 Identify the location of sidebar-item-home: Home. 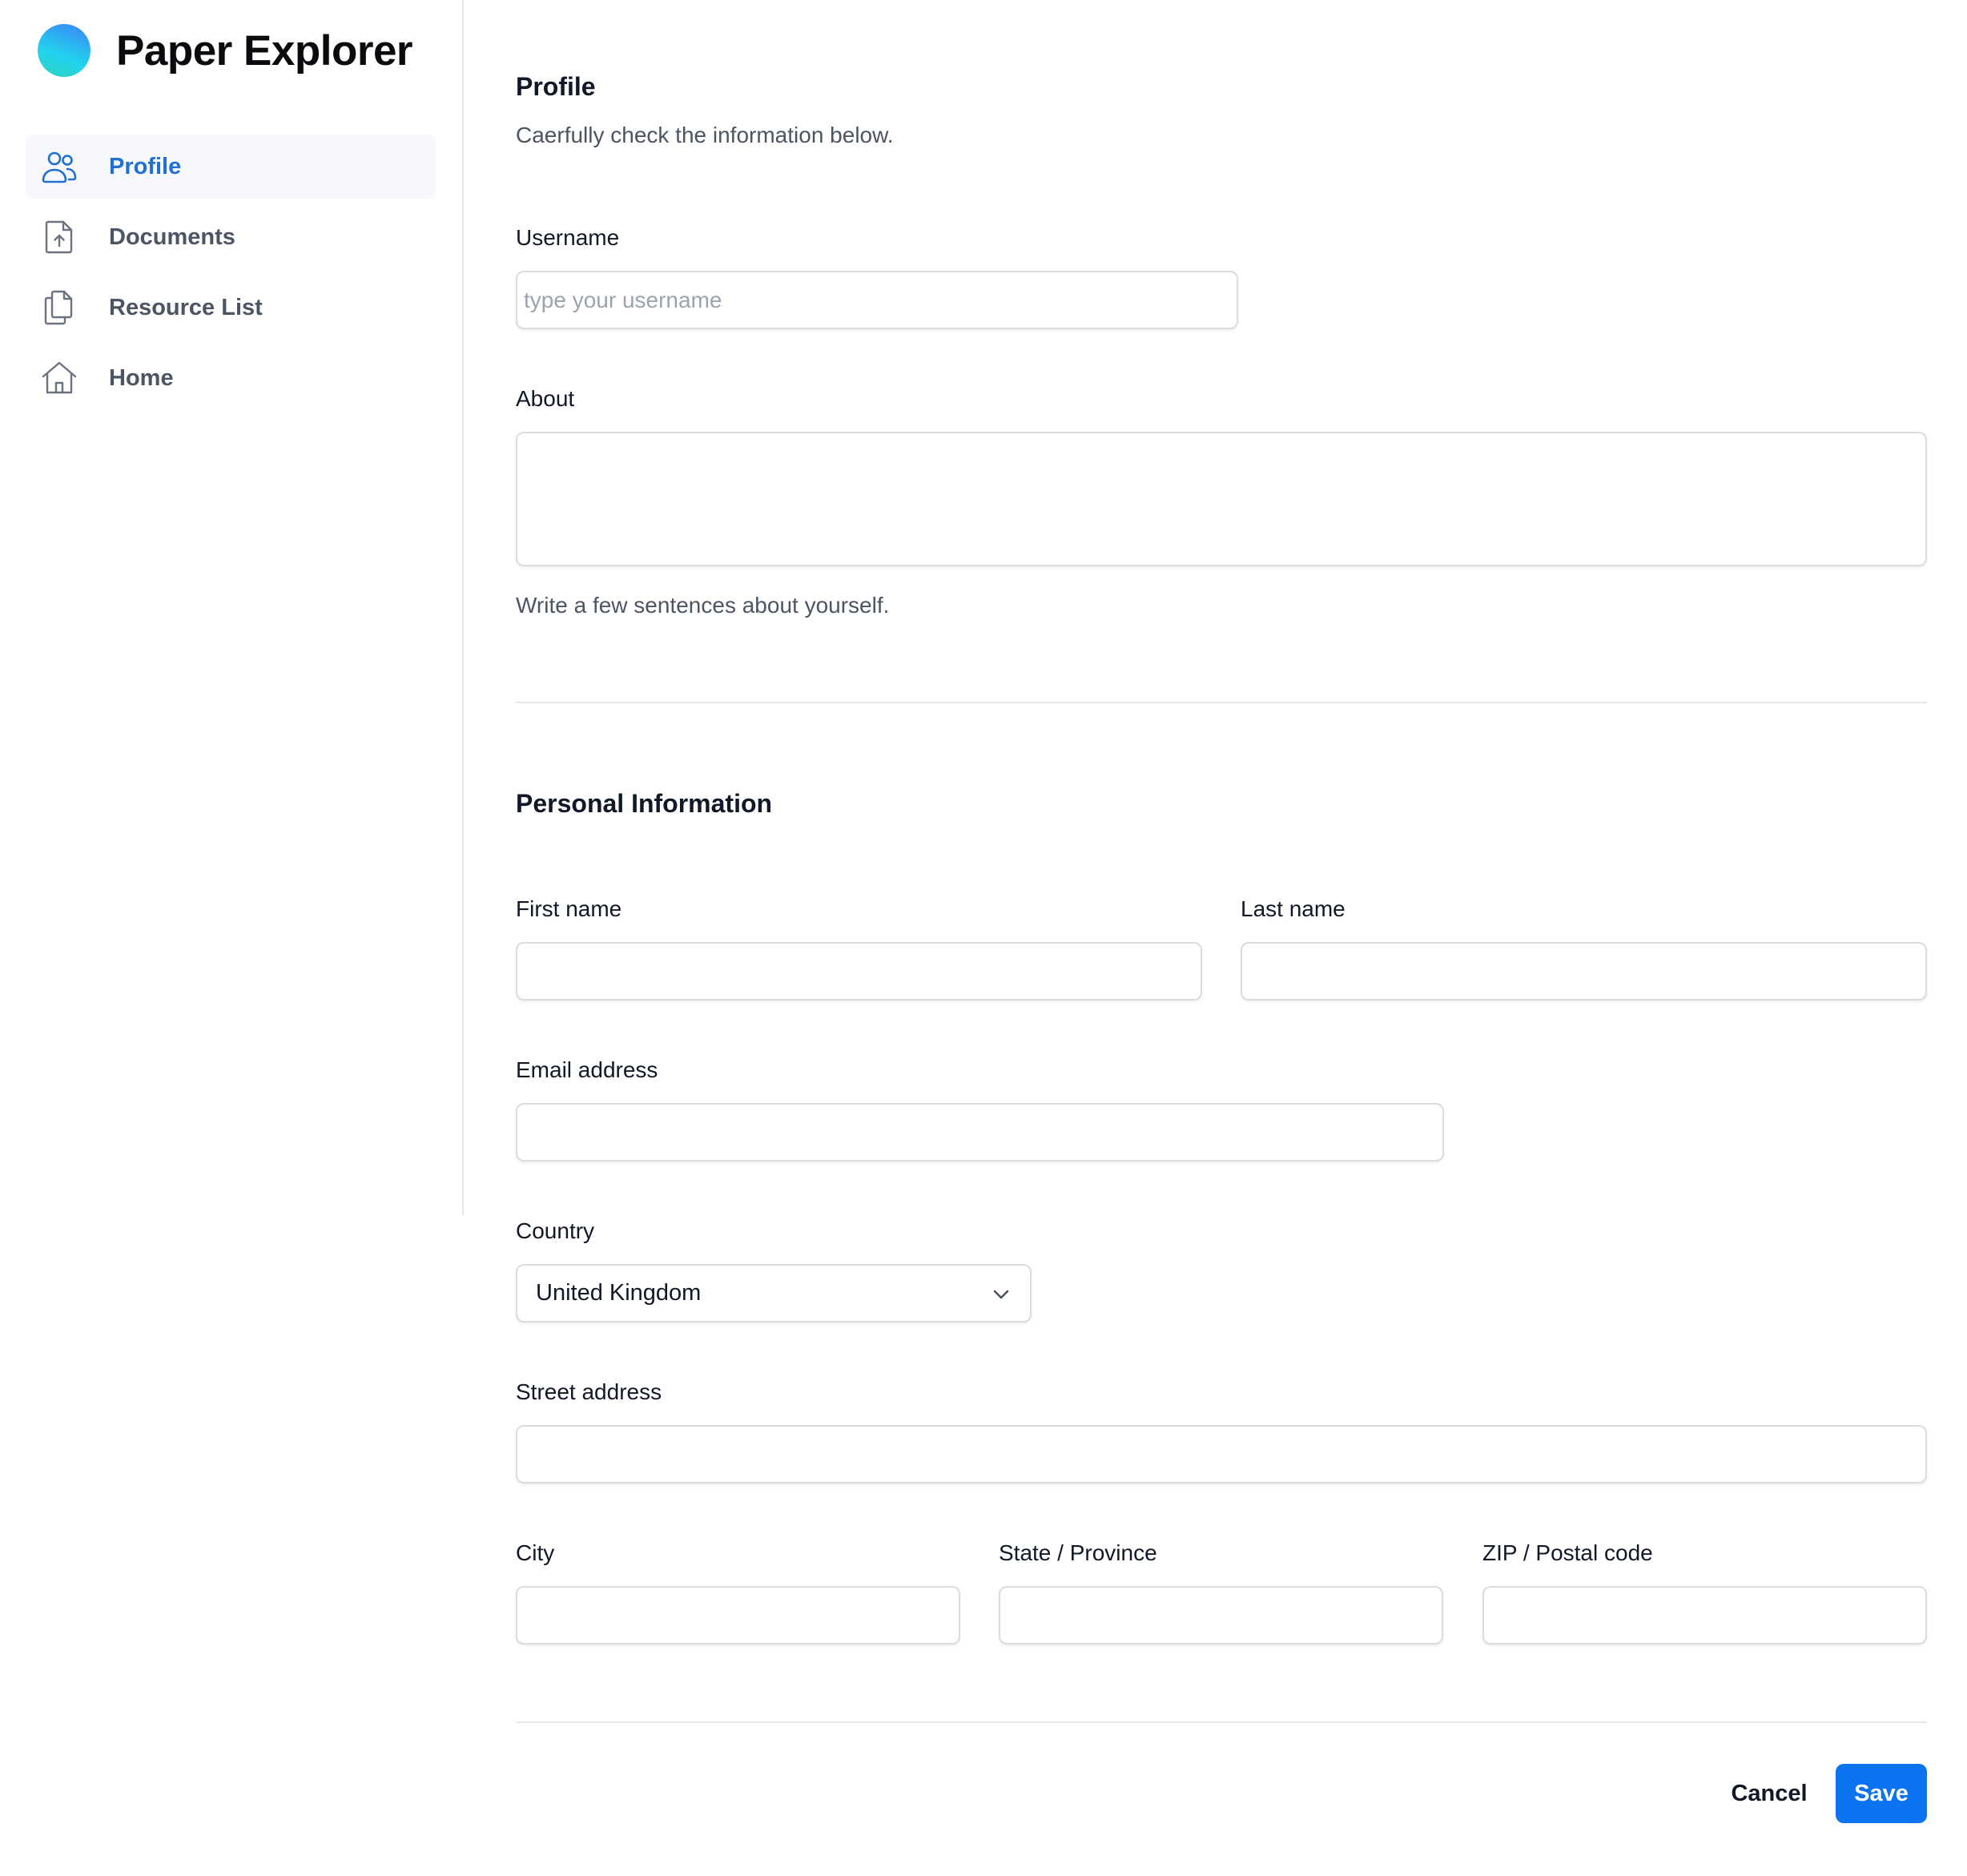
(231, 378).